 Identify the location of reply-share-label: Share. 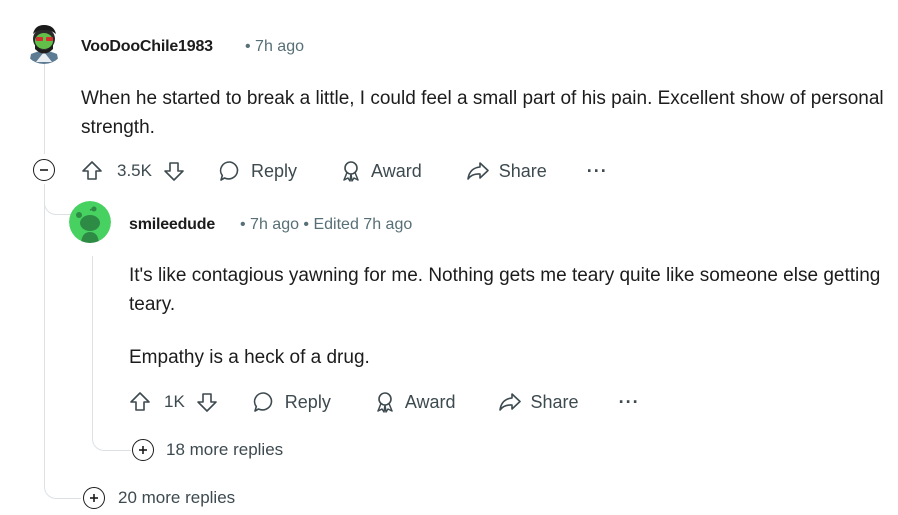
(554, 401).